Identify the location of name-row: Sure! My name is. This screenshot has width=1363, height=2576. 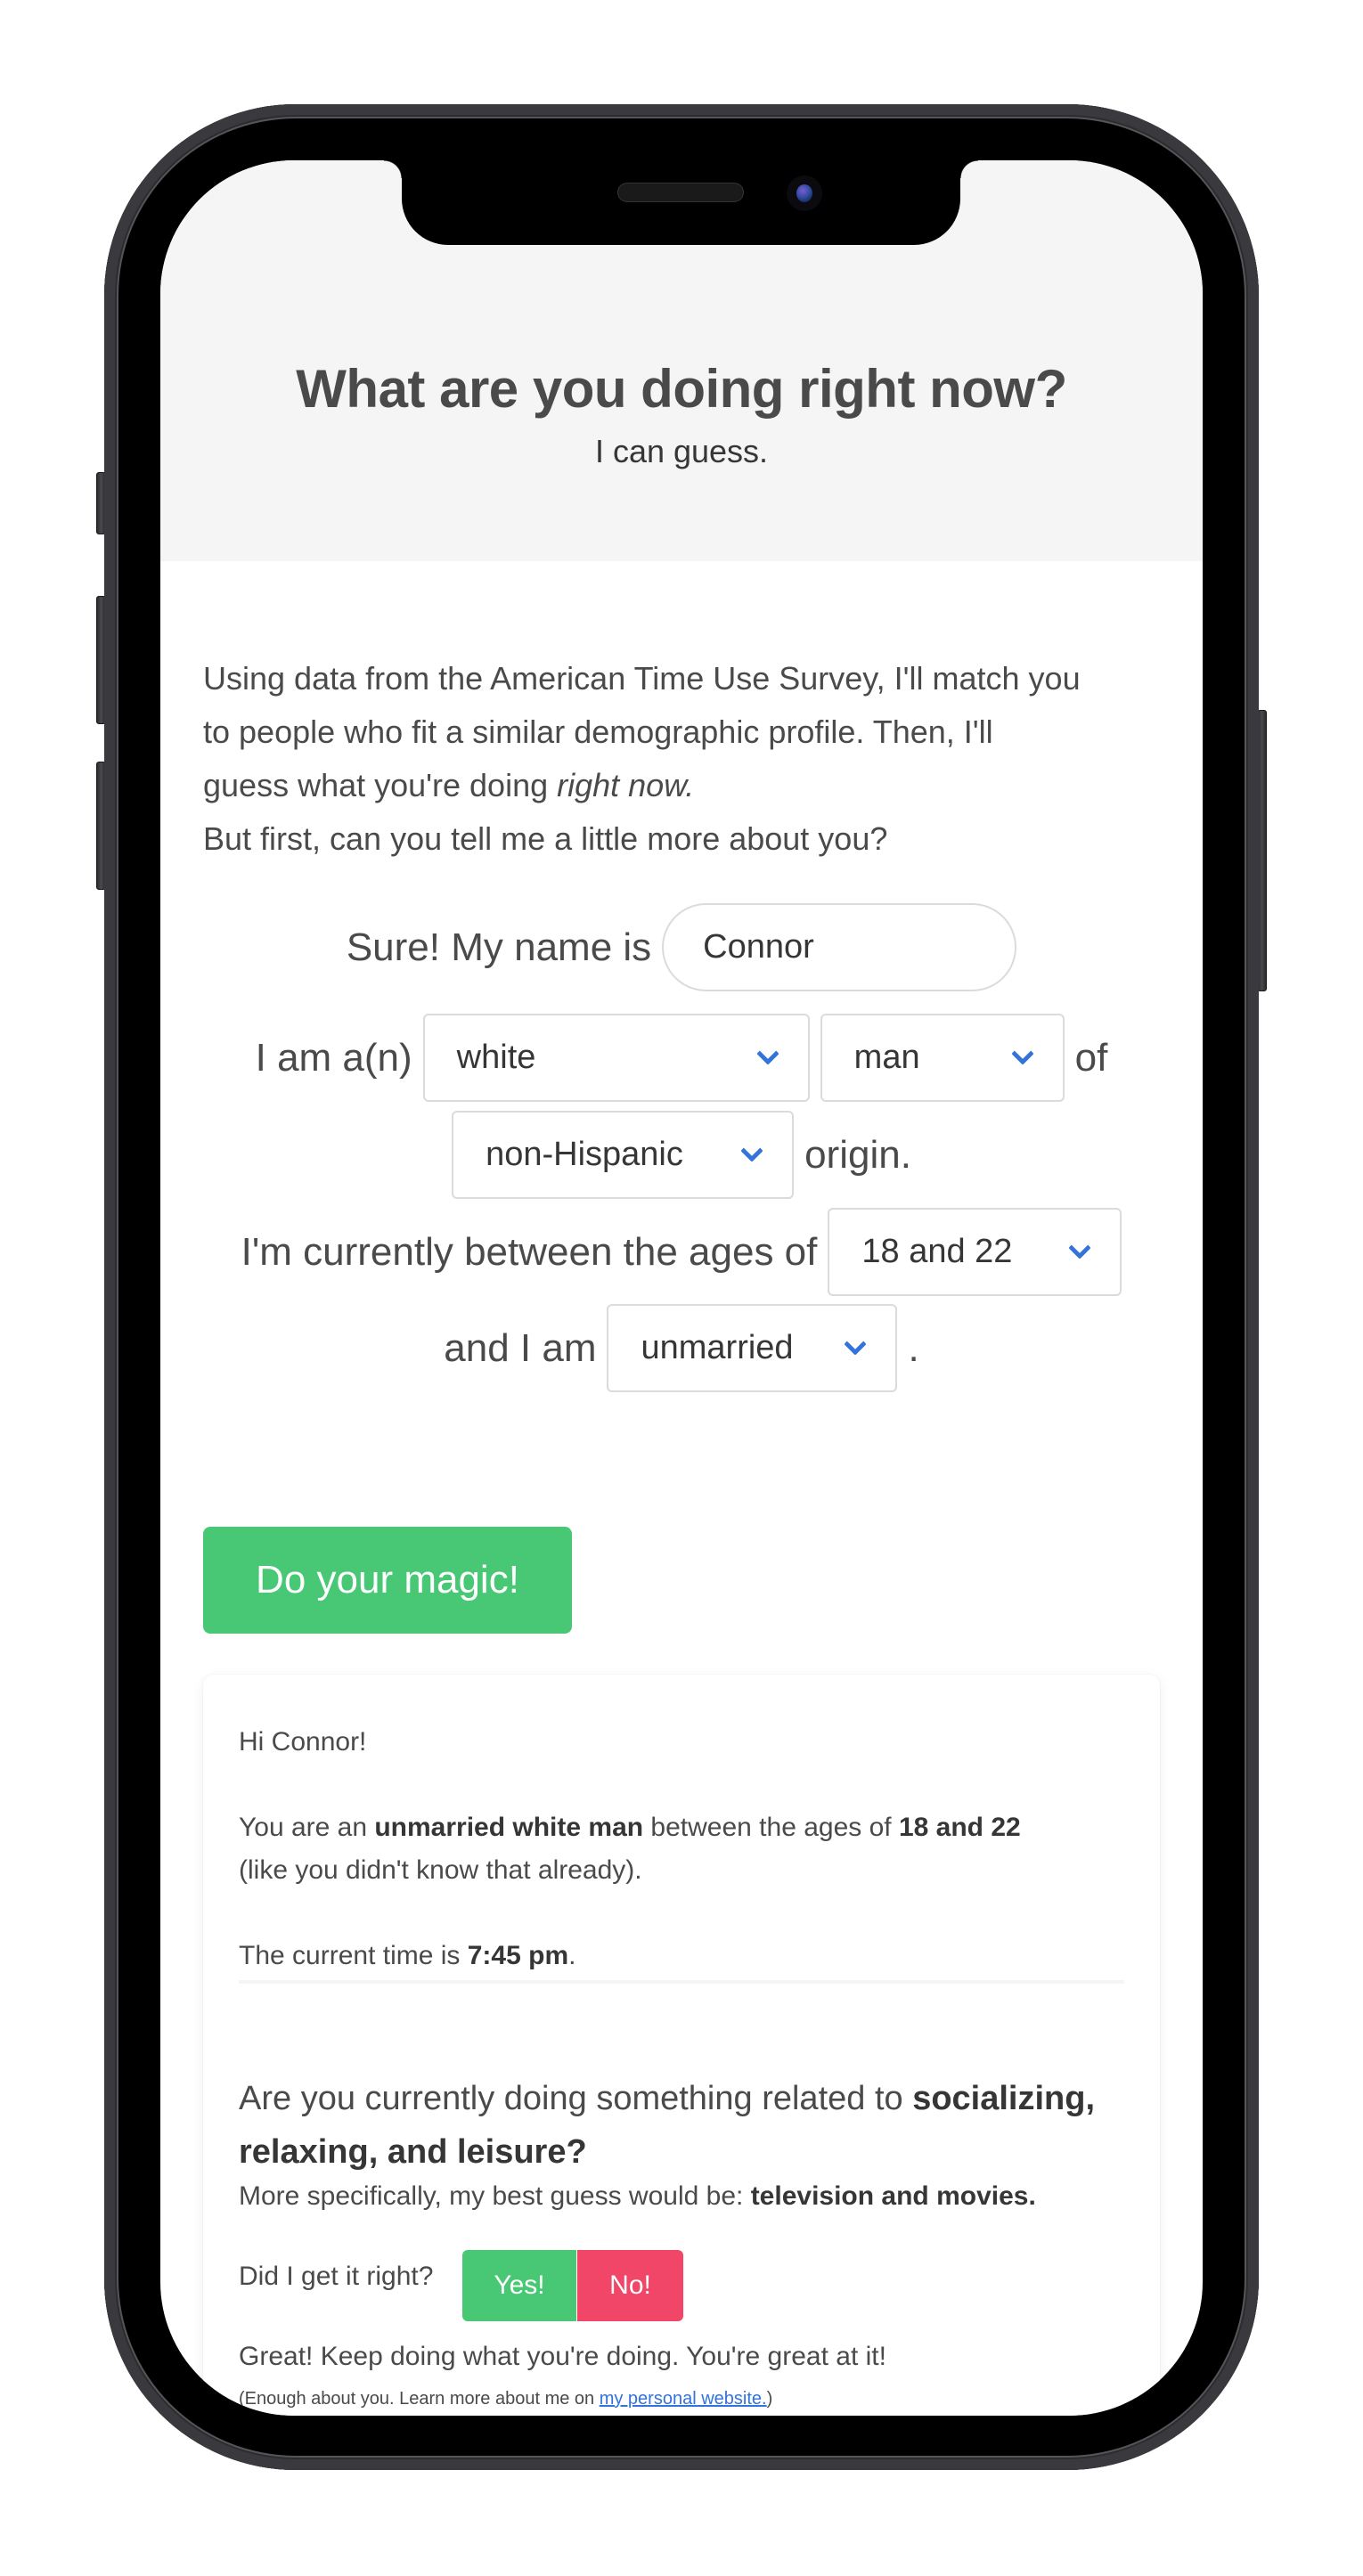
(681, 947).